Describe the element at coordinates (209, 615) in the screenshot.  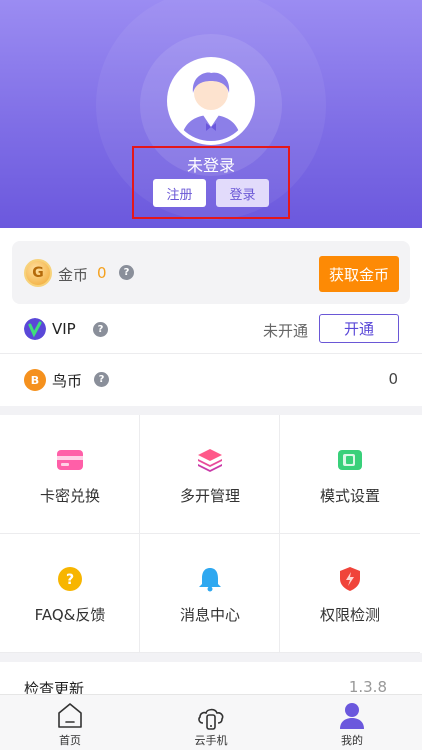
I see `grid-item-label: 消息中心` at that location.